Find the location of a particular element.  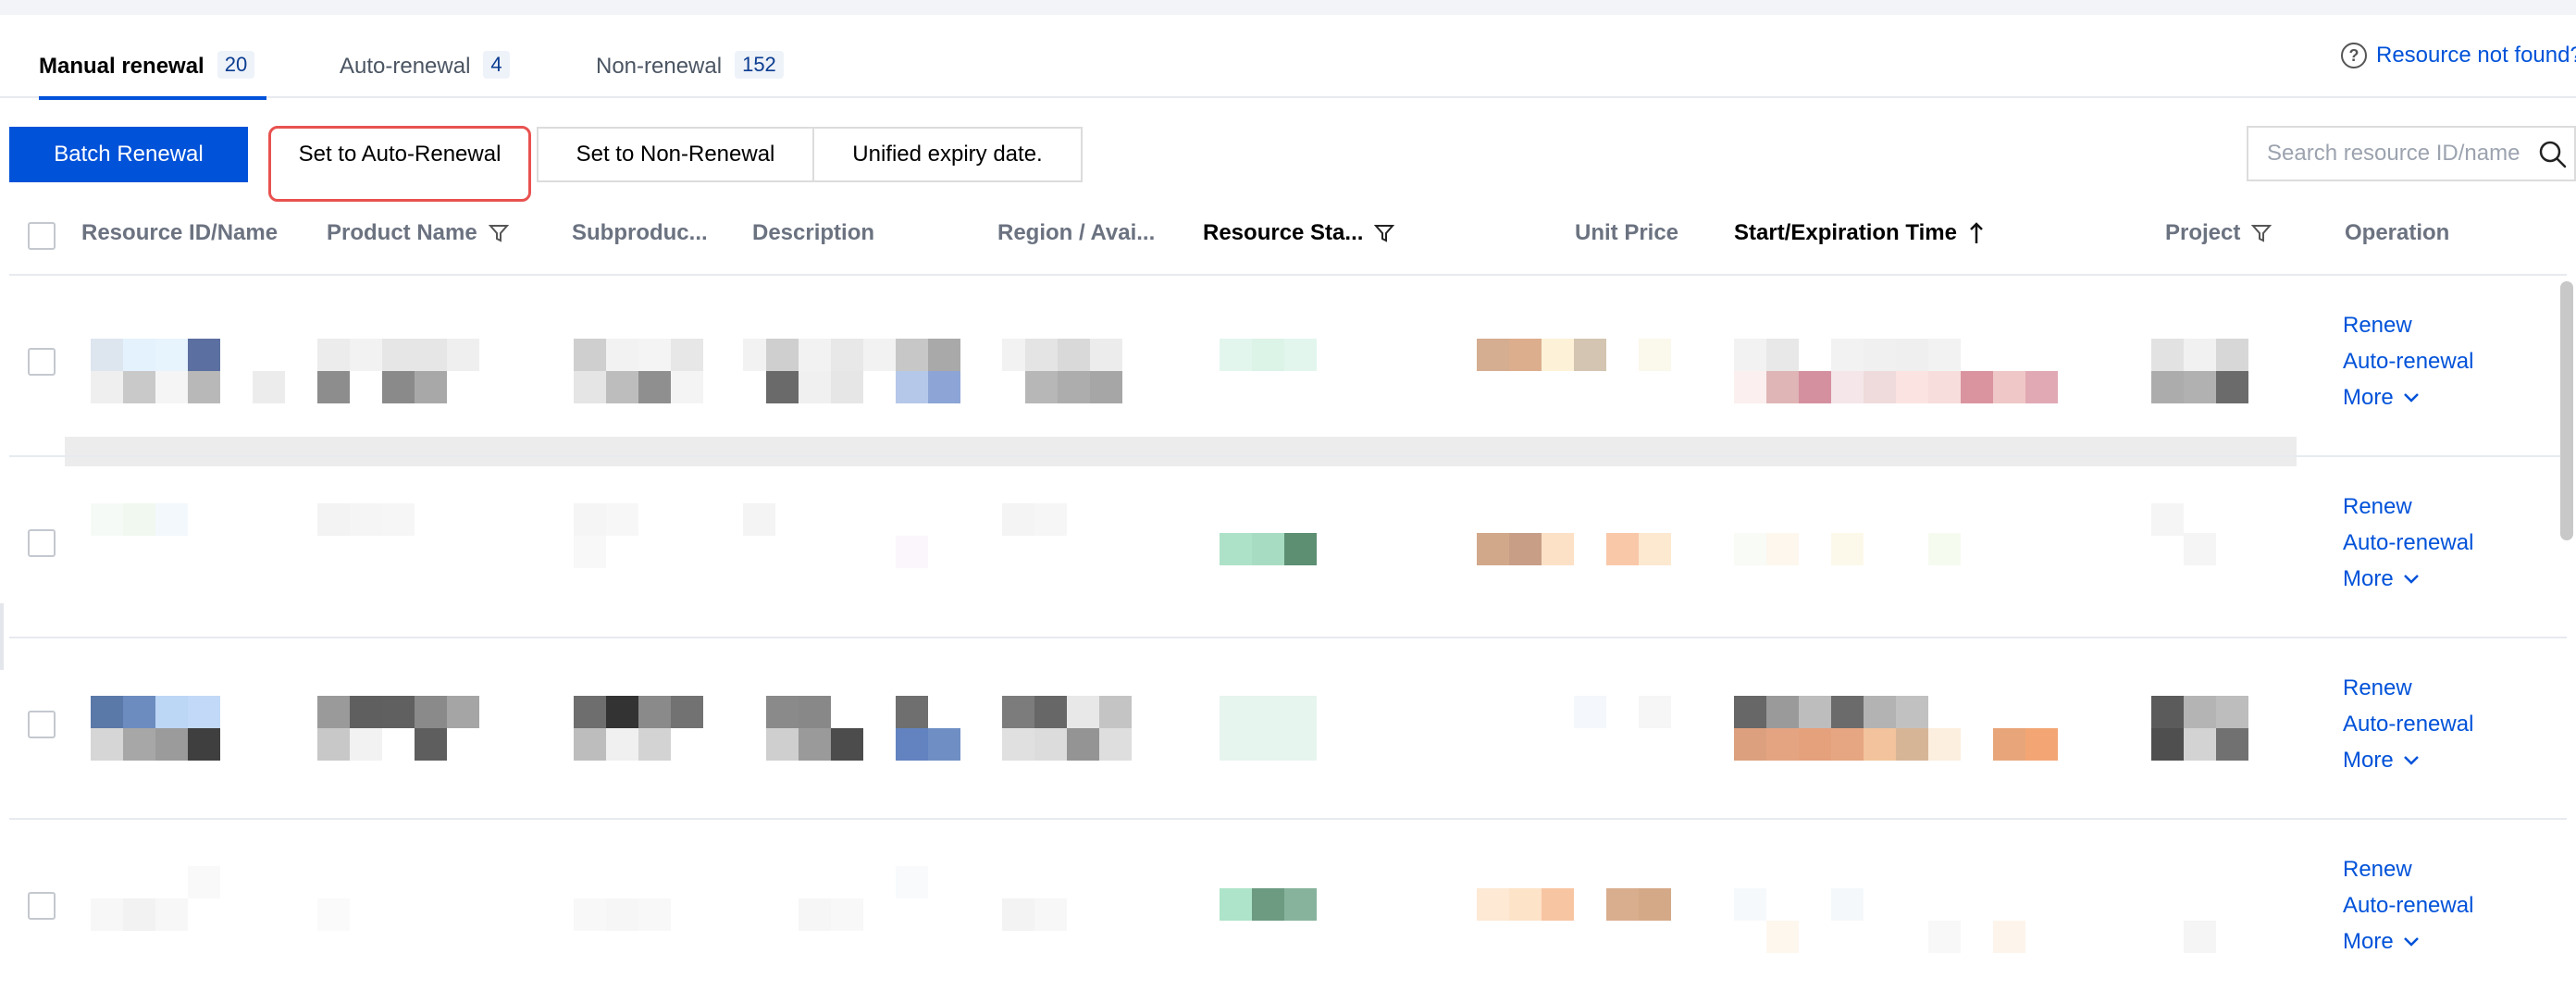

set-non-renewal-button: Set to Non-Renewal is located at coordinates (676, 154).